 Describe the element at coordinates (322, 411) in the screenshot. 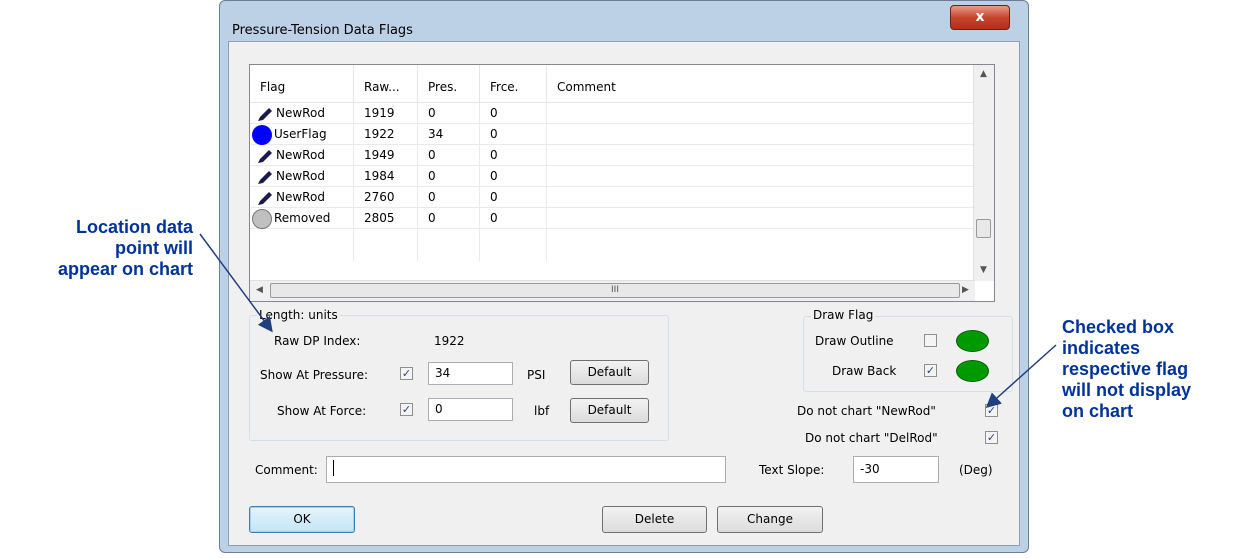

I see `show-at-force-label: Show At Force:` at that location.